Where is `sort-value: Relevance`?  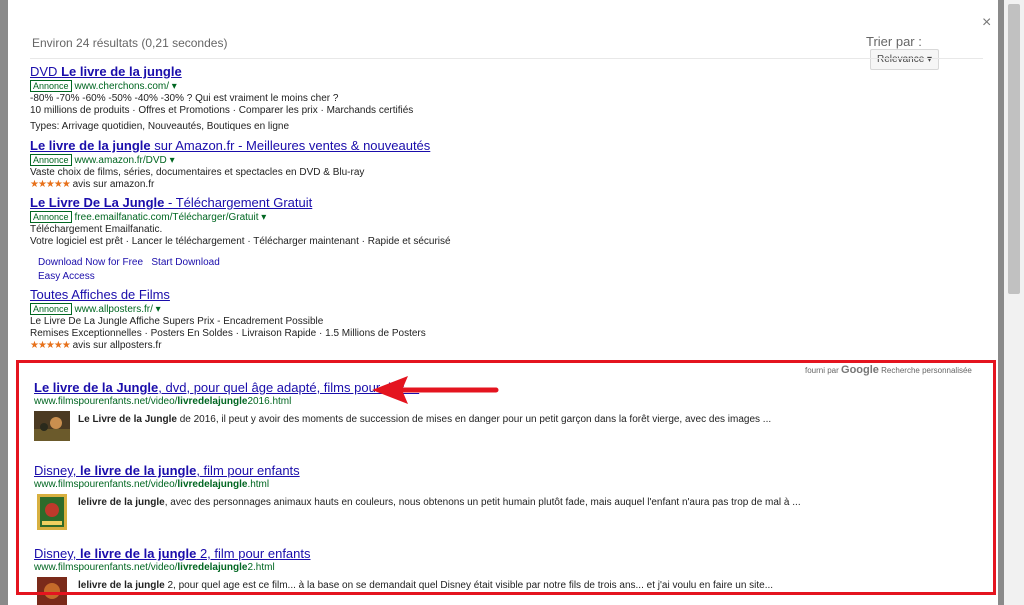 sort-value: Relevance is located at coordinates (901, 59).